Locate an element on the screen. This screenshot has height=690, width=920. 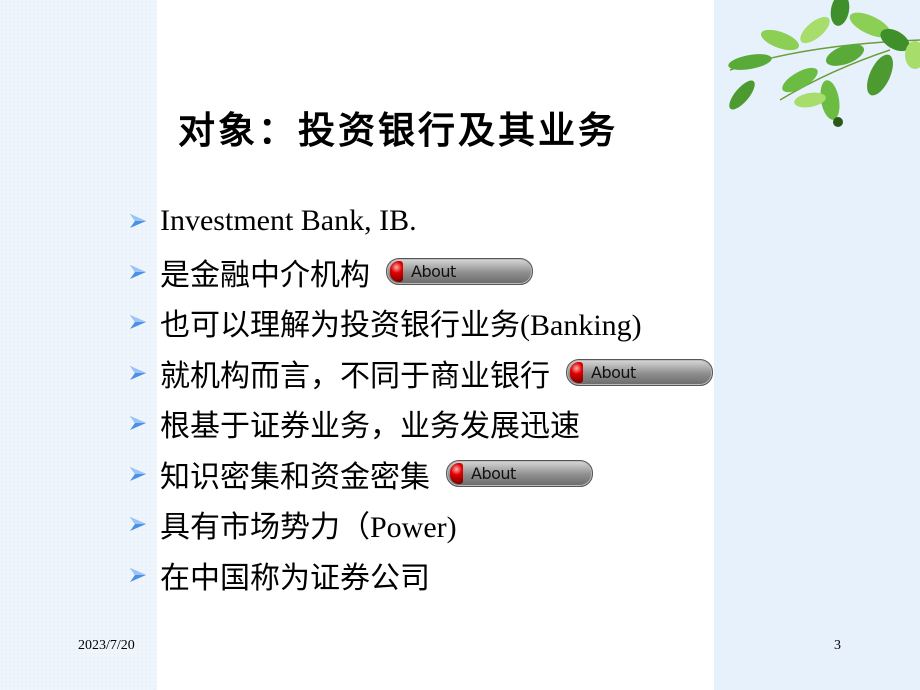
bullet-item: 知识密集和资金密集 About is located at coordinates (420, 474).